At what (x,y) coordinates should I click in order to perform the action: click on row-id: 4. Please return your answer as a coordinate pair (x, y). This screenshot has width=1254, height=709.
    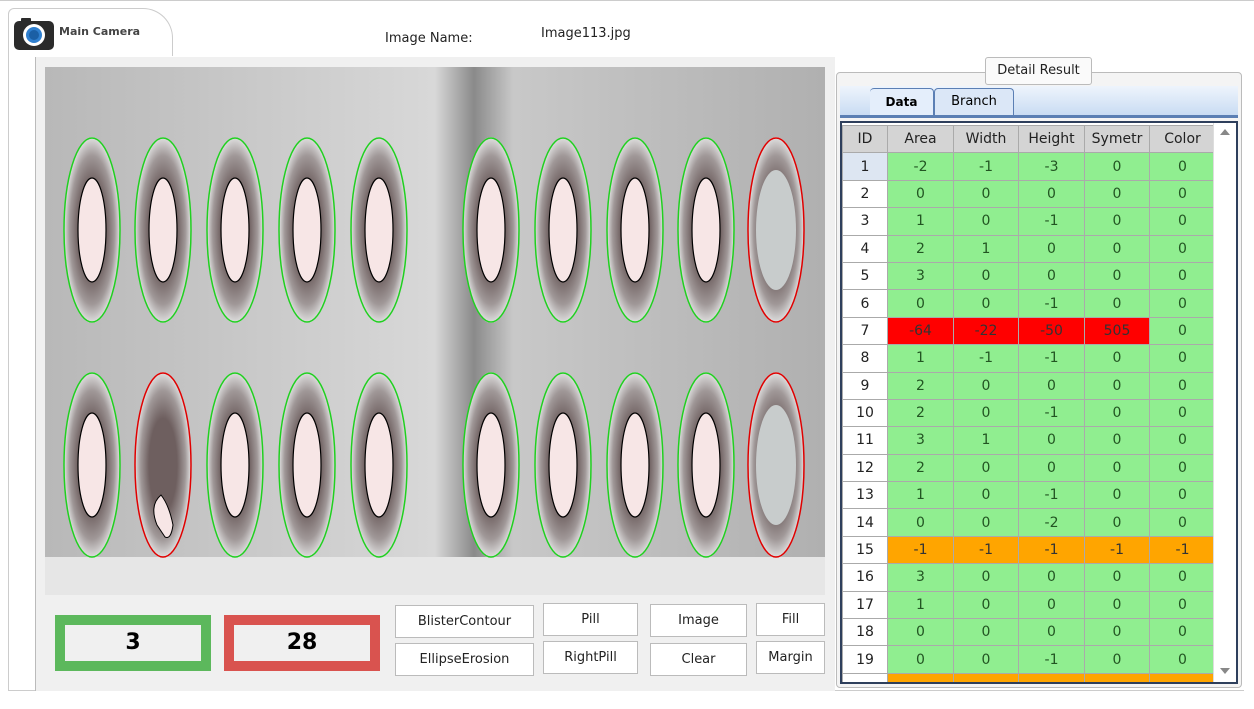
    Looking at the image, I should click on (865, 248).